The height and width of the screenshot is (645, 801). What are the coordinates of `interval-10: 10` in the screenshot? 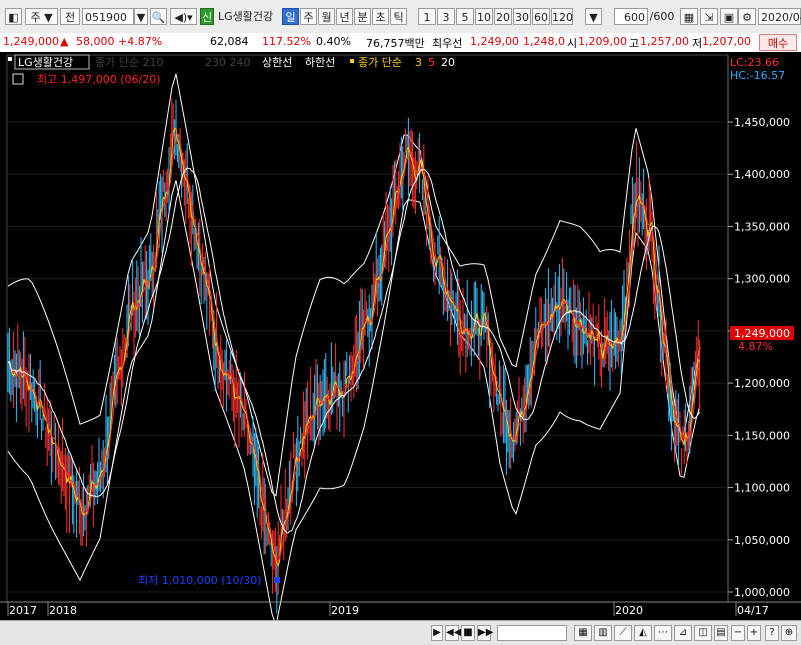 It's located at (484, 16).